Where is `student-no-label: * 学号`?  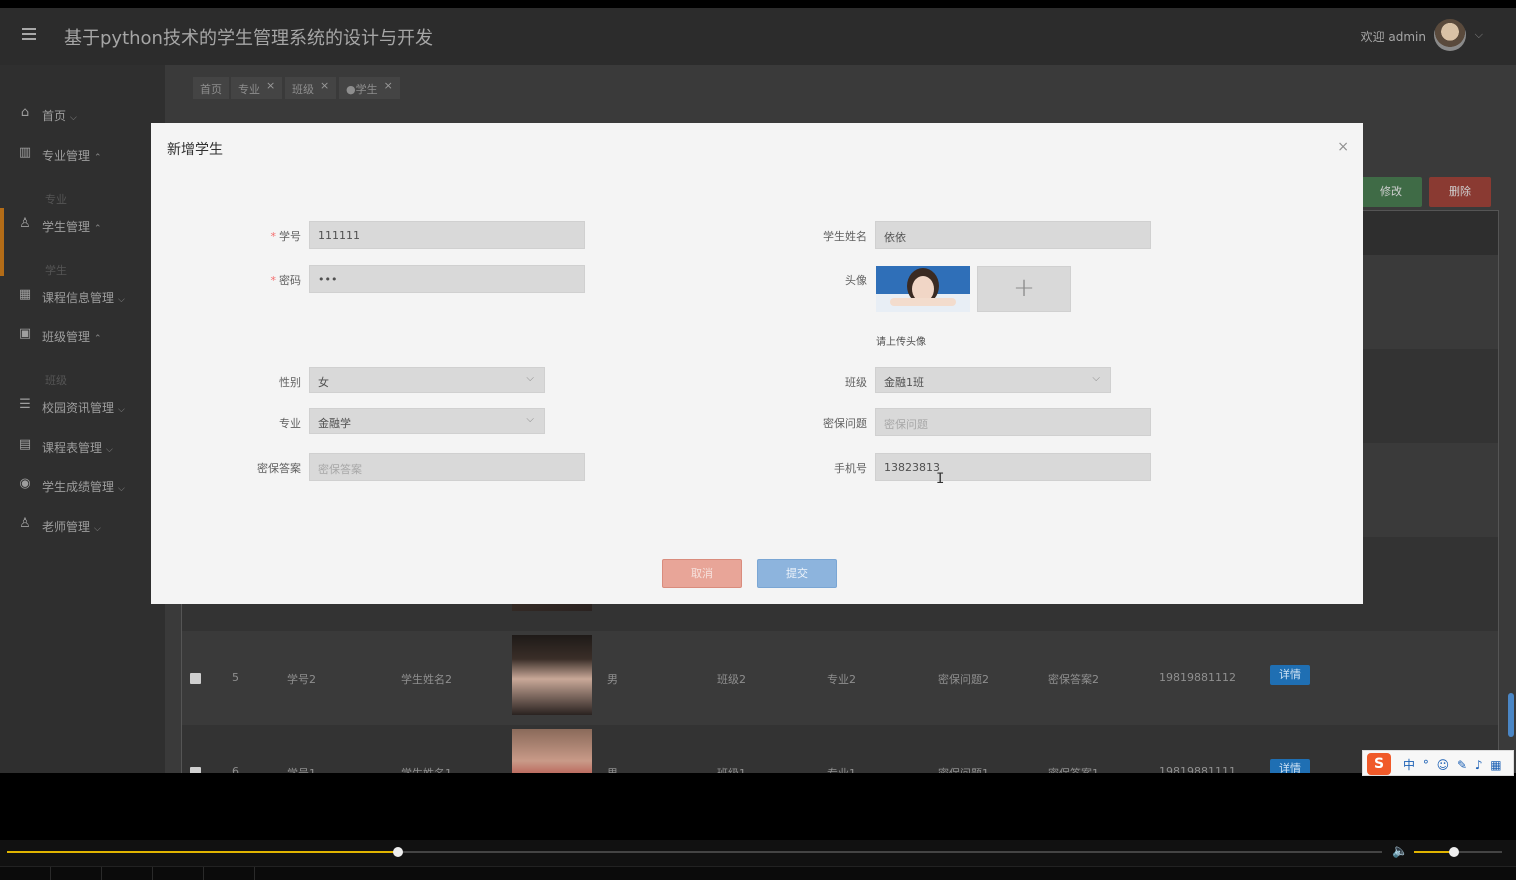 student-no-label: * 学号 is located at coordinates (286, 236).